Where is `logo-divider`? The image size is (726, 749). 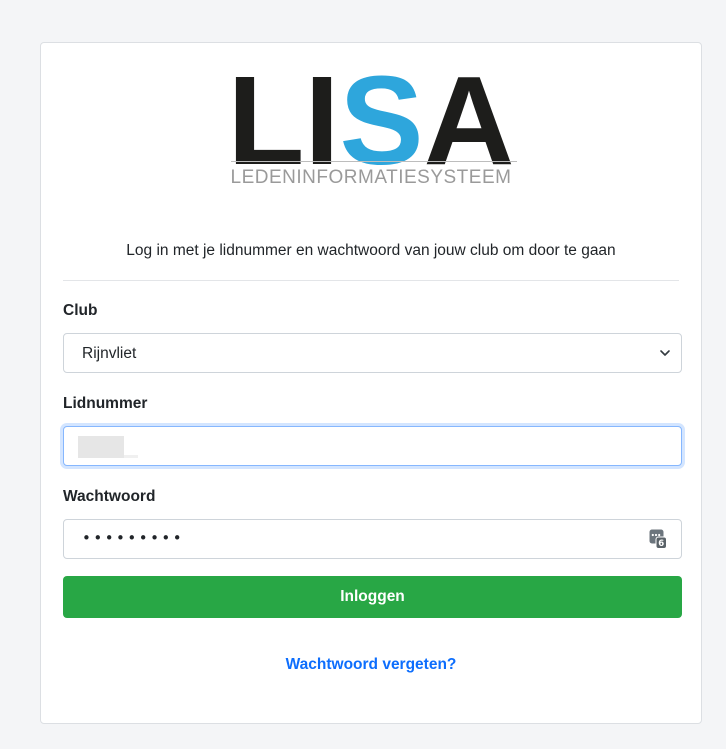
logo-divider is located at coordinates (374, 161).